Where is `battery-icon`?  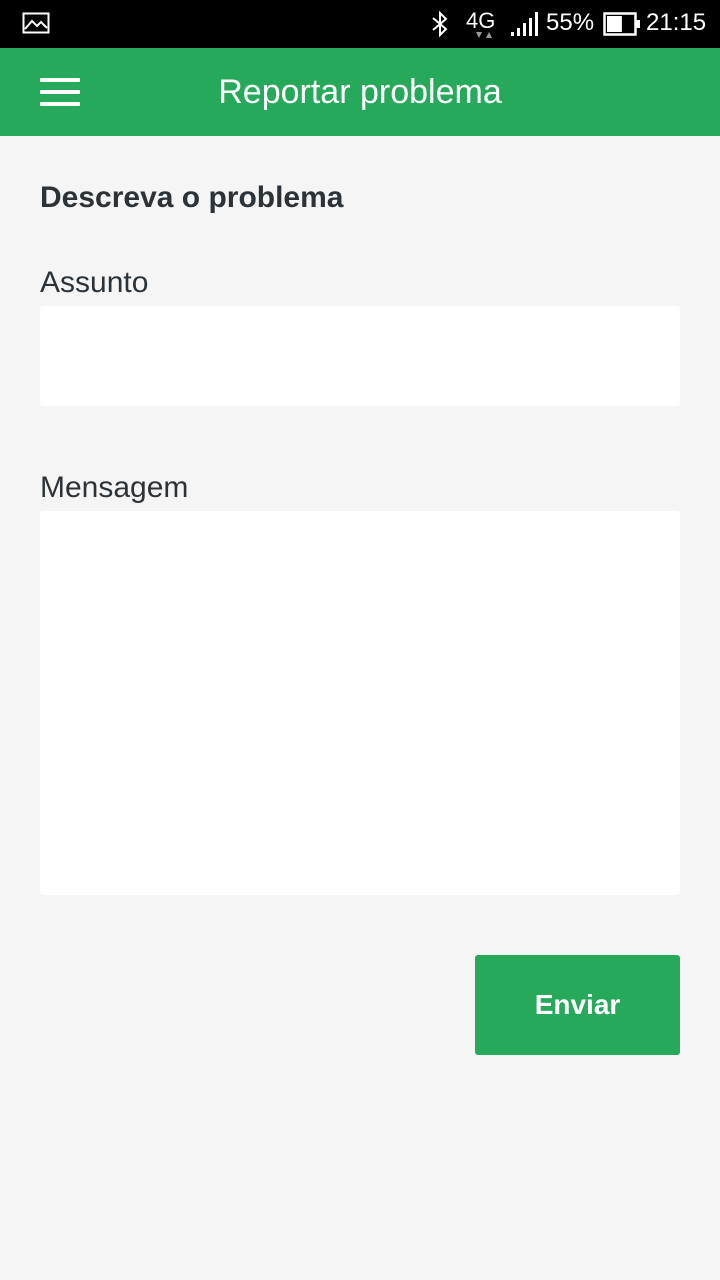
battery-icon is located at coordinates (621, 24).